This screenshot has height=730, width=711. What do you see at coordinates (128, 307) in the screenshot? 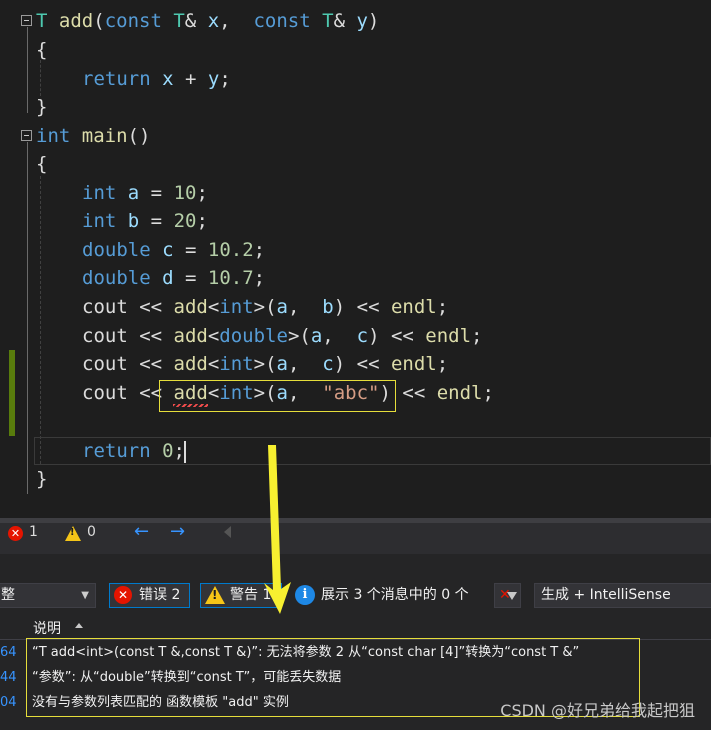
I see `code-token: cout <<` at bounding box center [128, 307].